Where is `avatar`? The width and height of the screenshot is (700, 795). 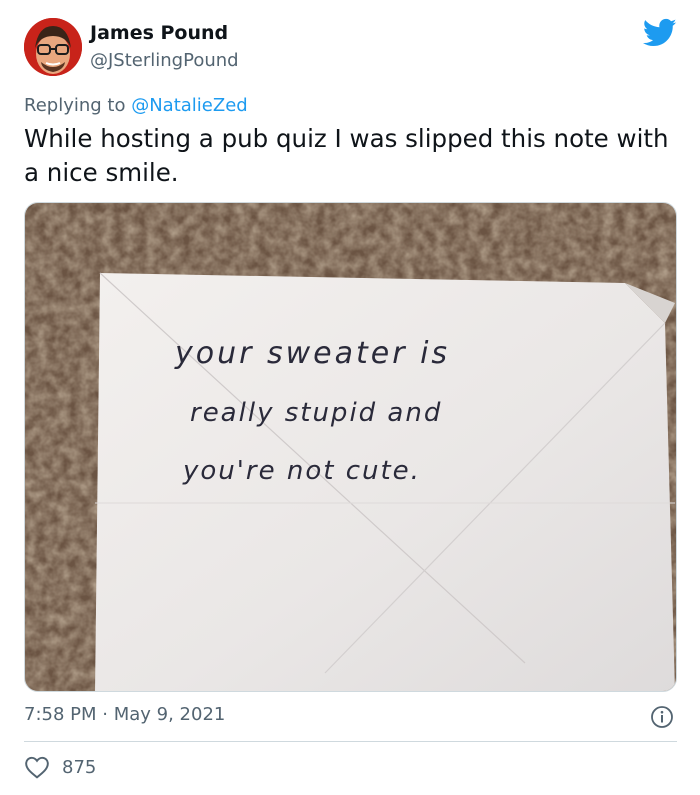 avatar is located at coordinates (53, 47).